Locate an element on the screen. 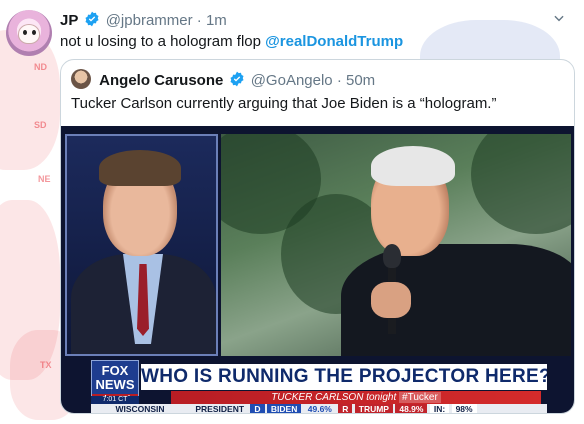  tweet-timestamp: 1m is located at coordinates (216, 20).